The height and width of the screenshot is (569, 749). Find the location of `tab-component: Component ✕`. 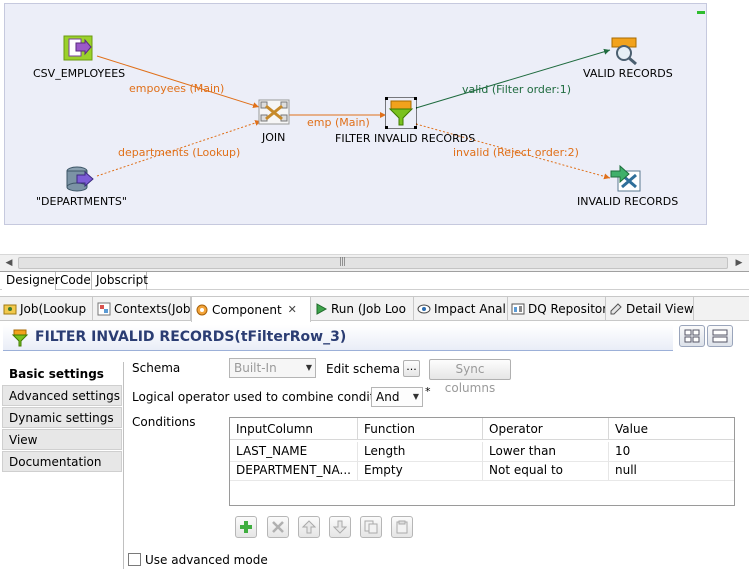

tab-component: Component ✕ is located at coordinates (251, 309).